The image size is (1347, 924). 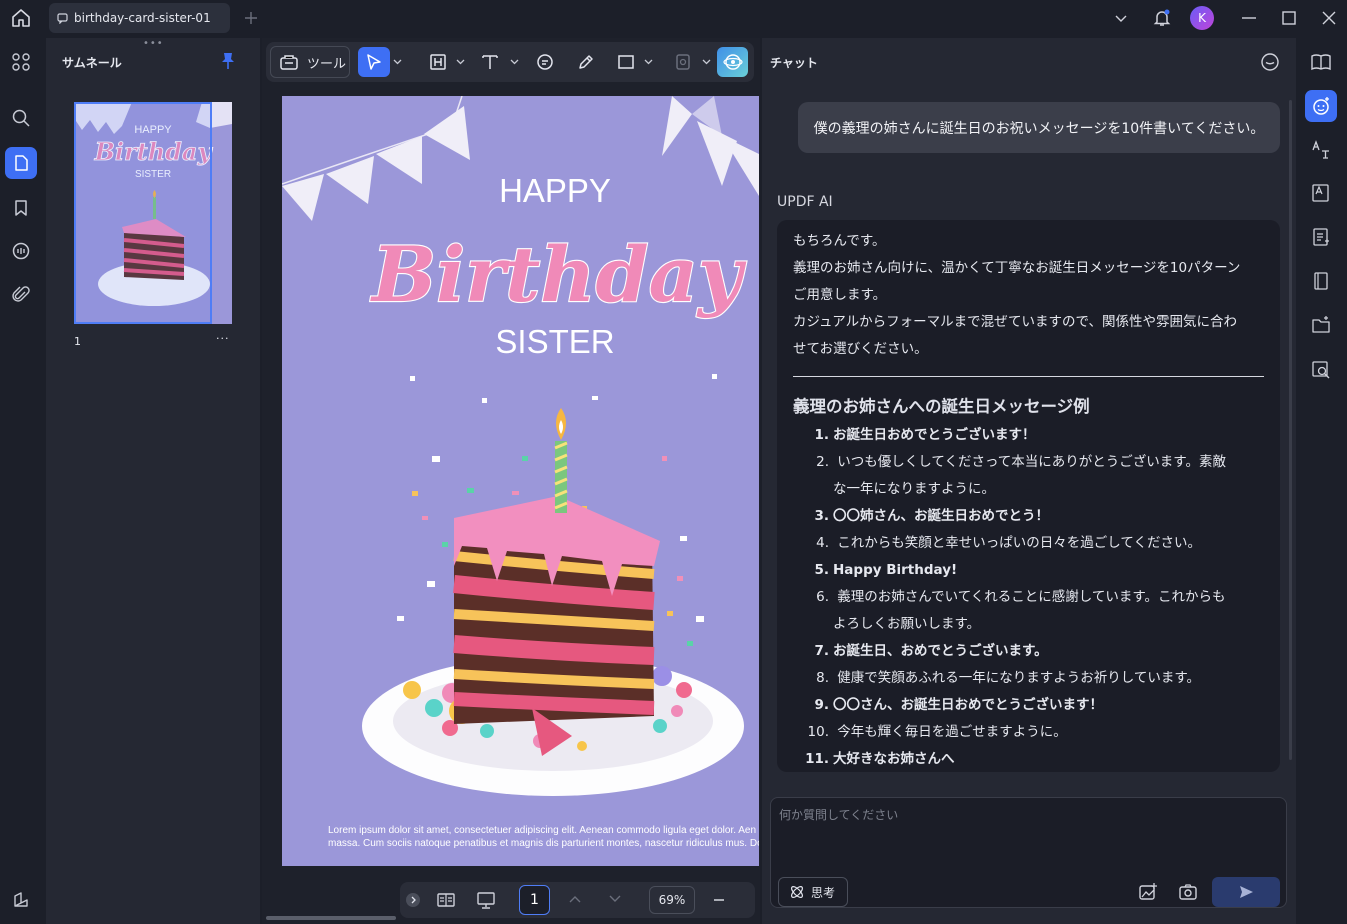 I want to click on previous-page-icon, so click(x=575, y=899).